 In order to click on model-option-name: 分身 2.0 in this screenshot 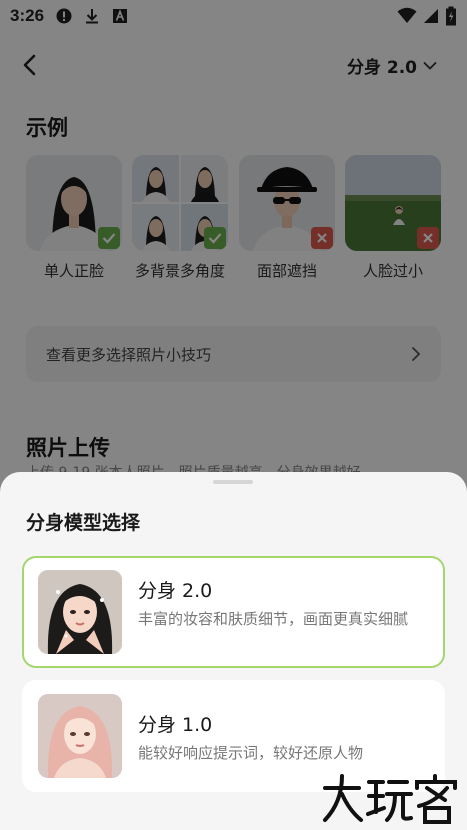, I will do `click(175, 591)`.